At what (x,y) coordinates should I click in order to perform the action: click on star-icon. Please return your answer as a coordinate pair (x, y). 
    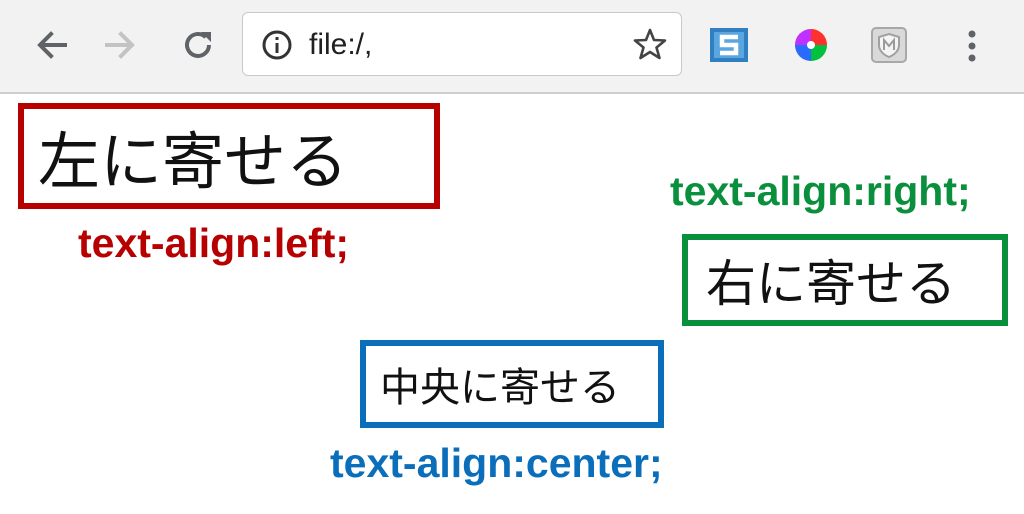
    Looking at the image, I should click on (650, 44).